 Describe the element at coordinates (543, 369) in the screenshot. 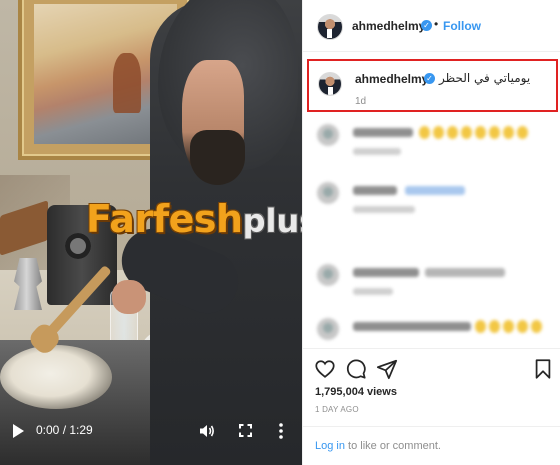

I see `bookmark-icon` at that location.